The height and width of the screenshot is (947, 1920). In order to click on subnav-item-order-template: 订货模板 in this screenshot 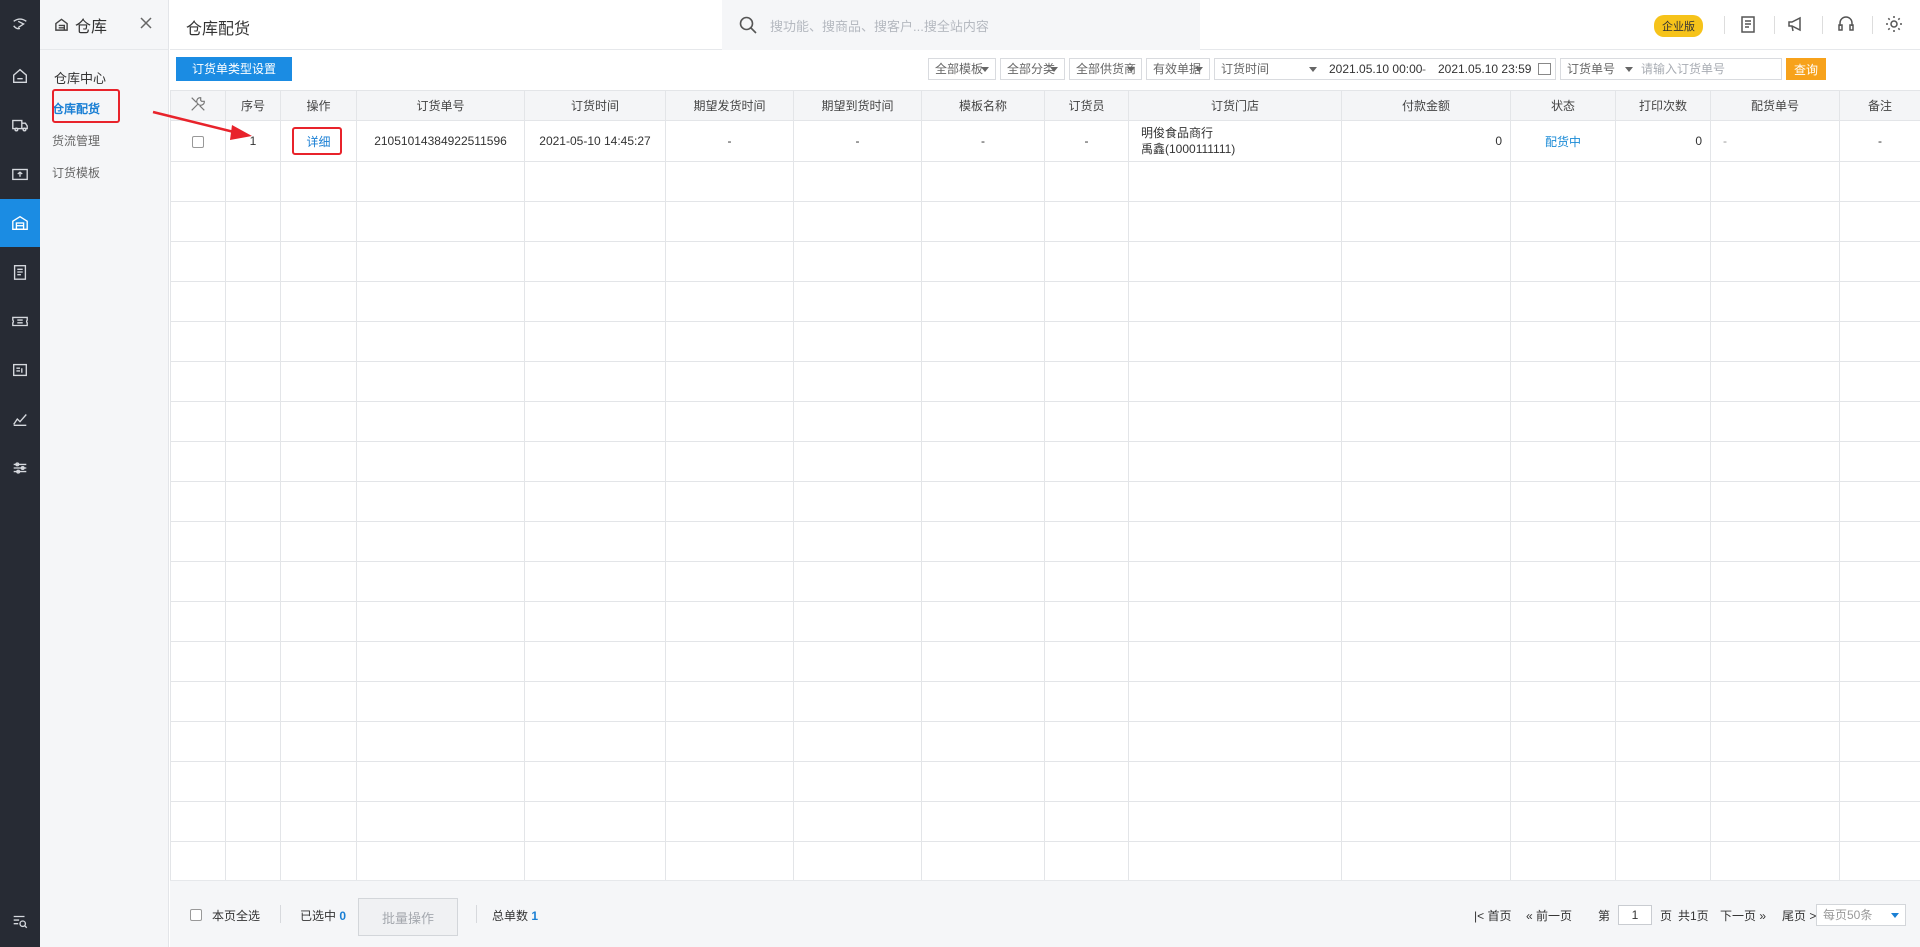, I will do `click(110, 173)`.